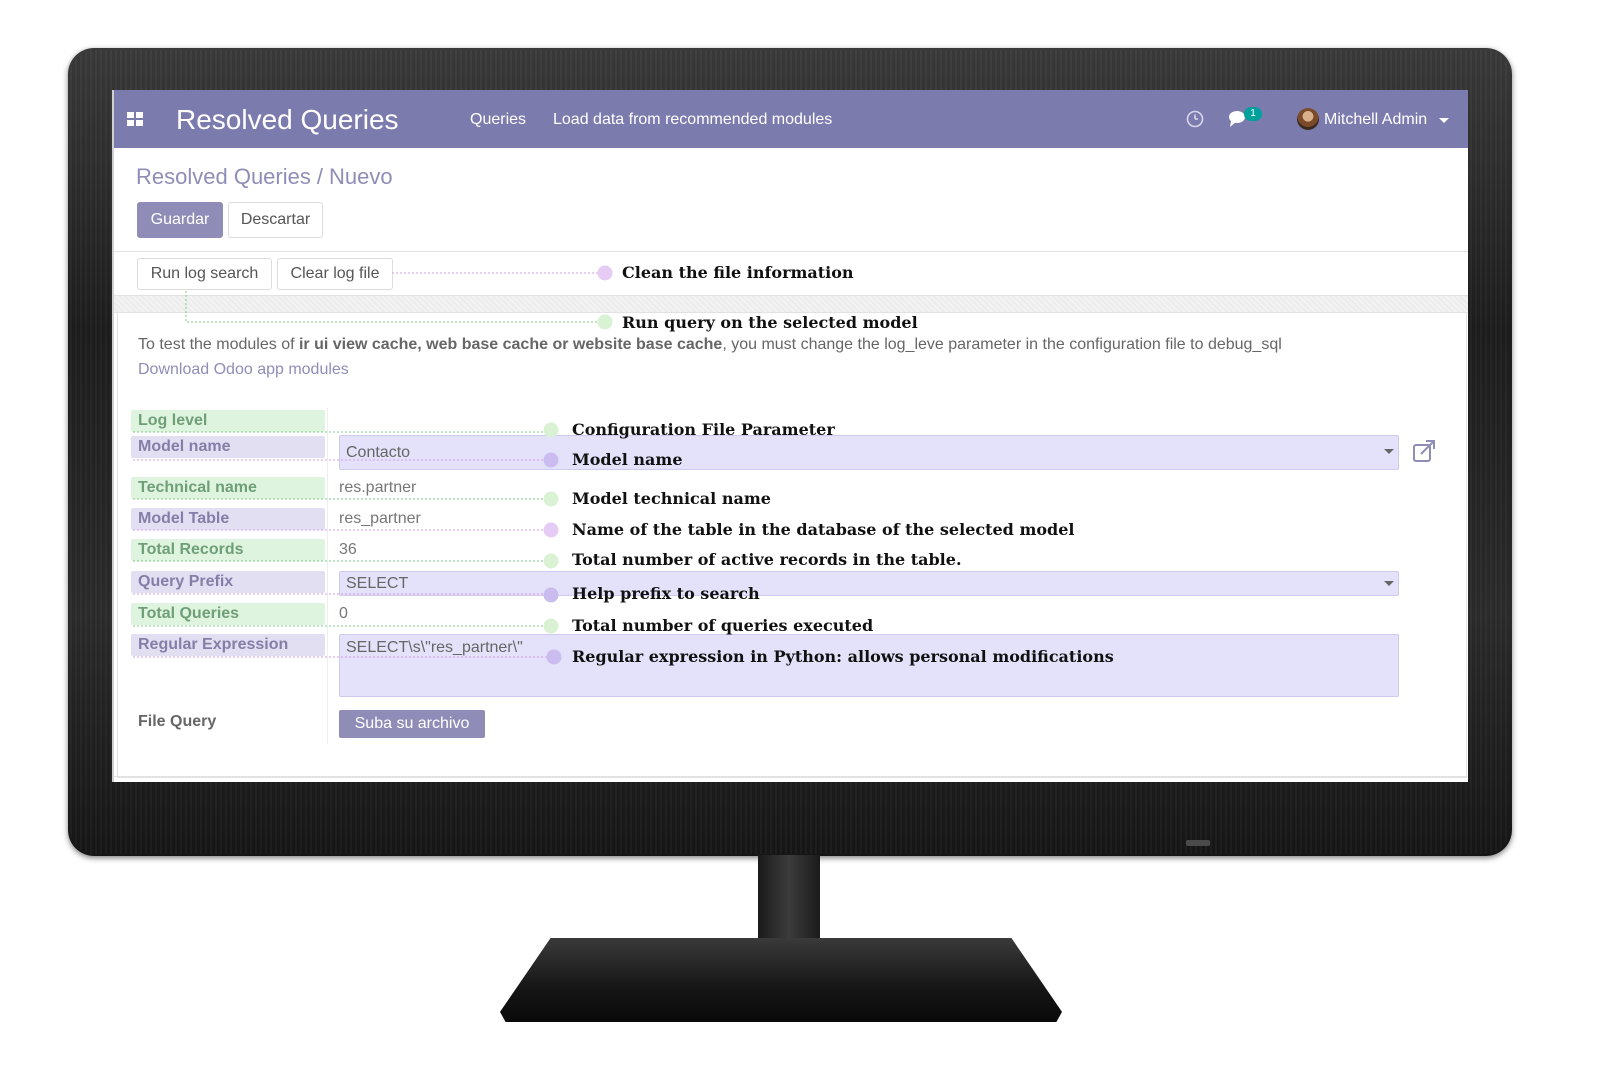  I want to click on log-level-label: Log level, so click(228, 421).